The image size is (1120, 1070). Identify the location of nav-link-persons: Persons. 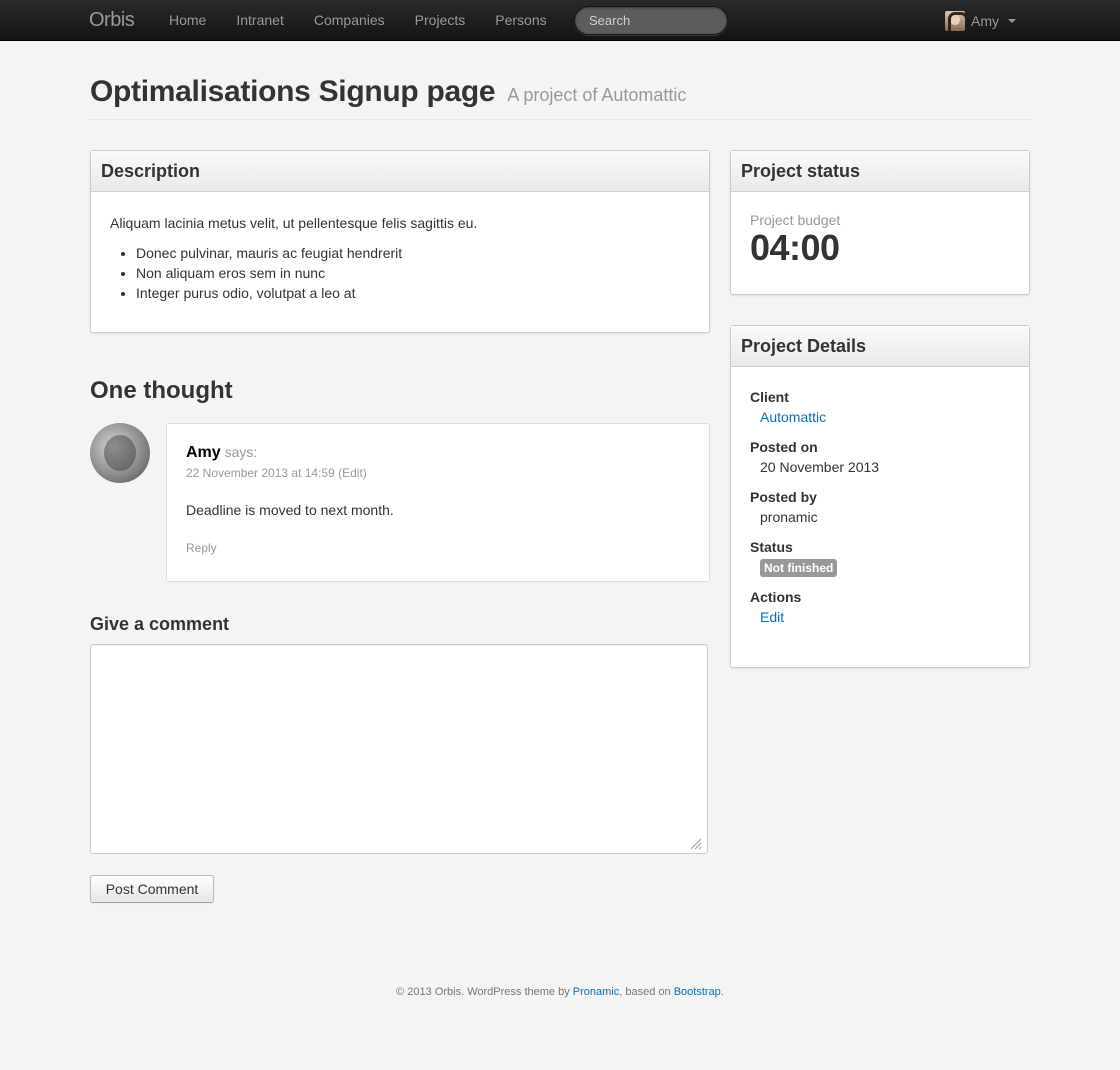
(520, 20).